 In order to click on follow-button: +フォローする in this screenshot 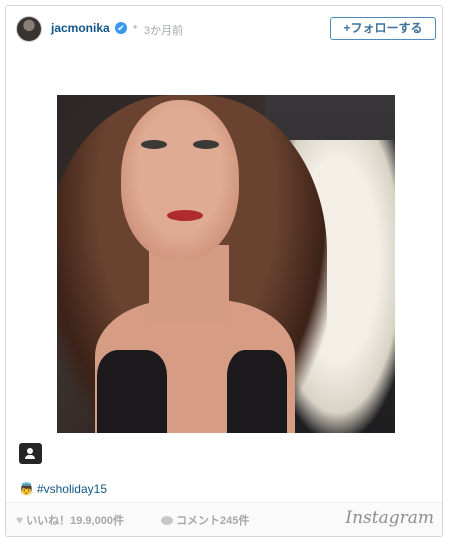, I will do `click(383, 28)`.